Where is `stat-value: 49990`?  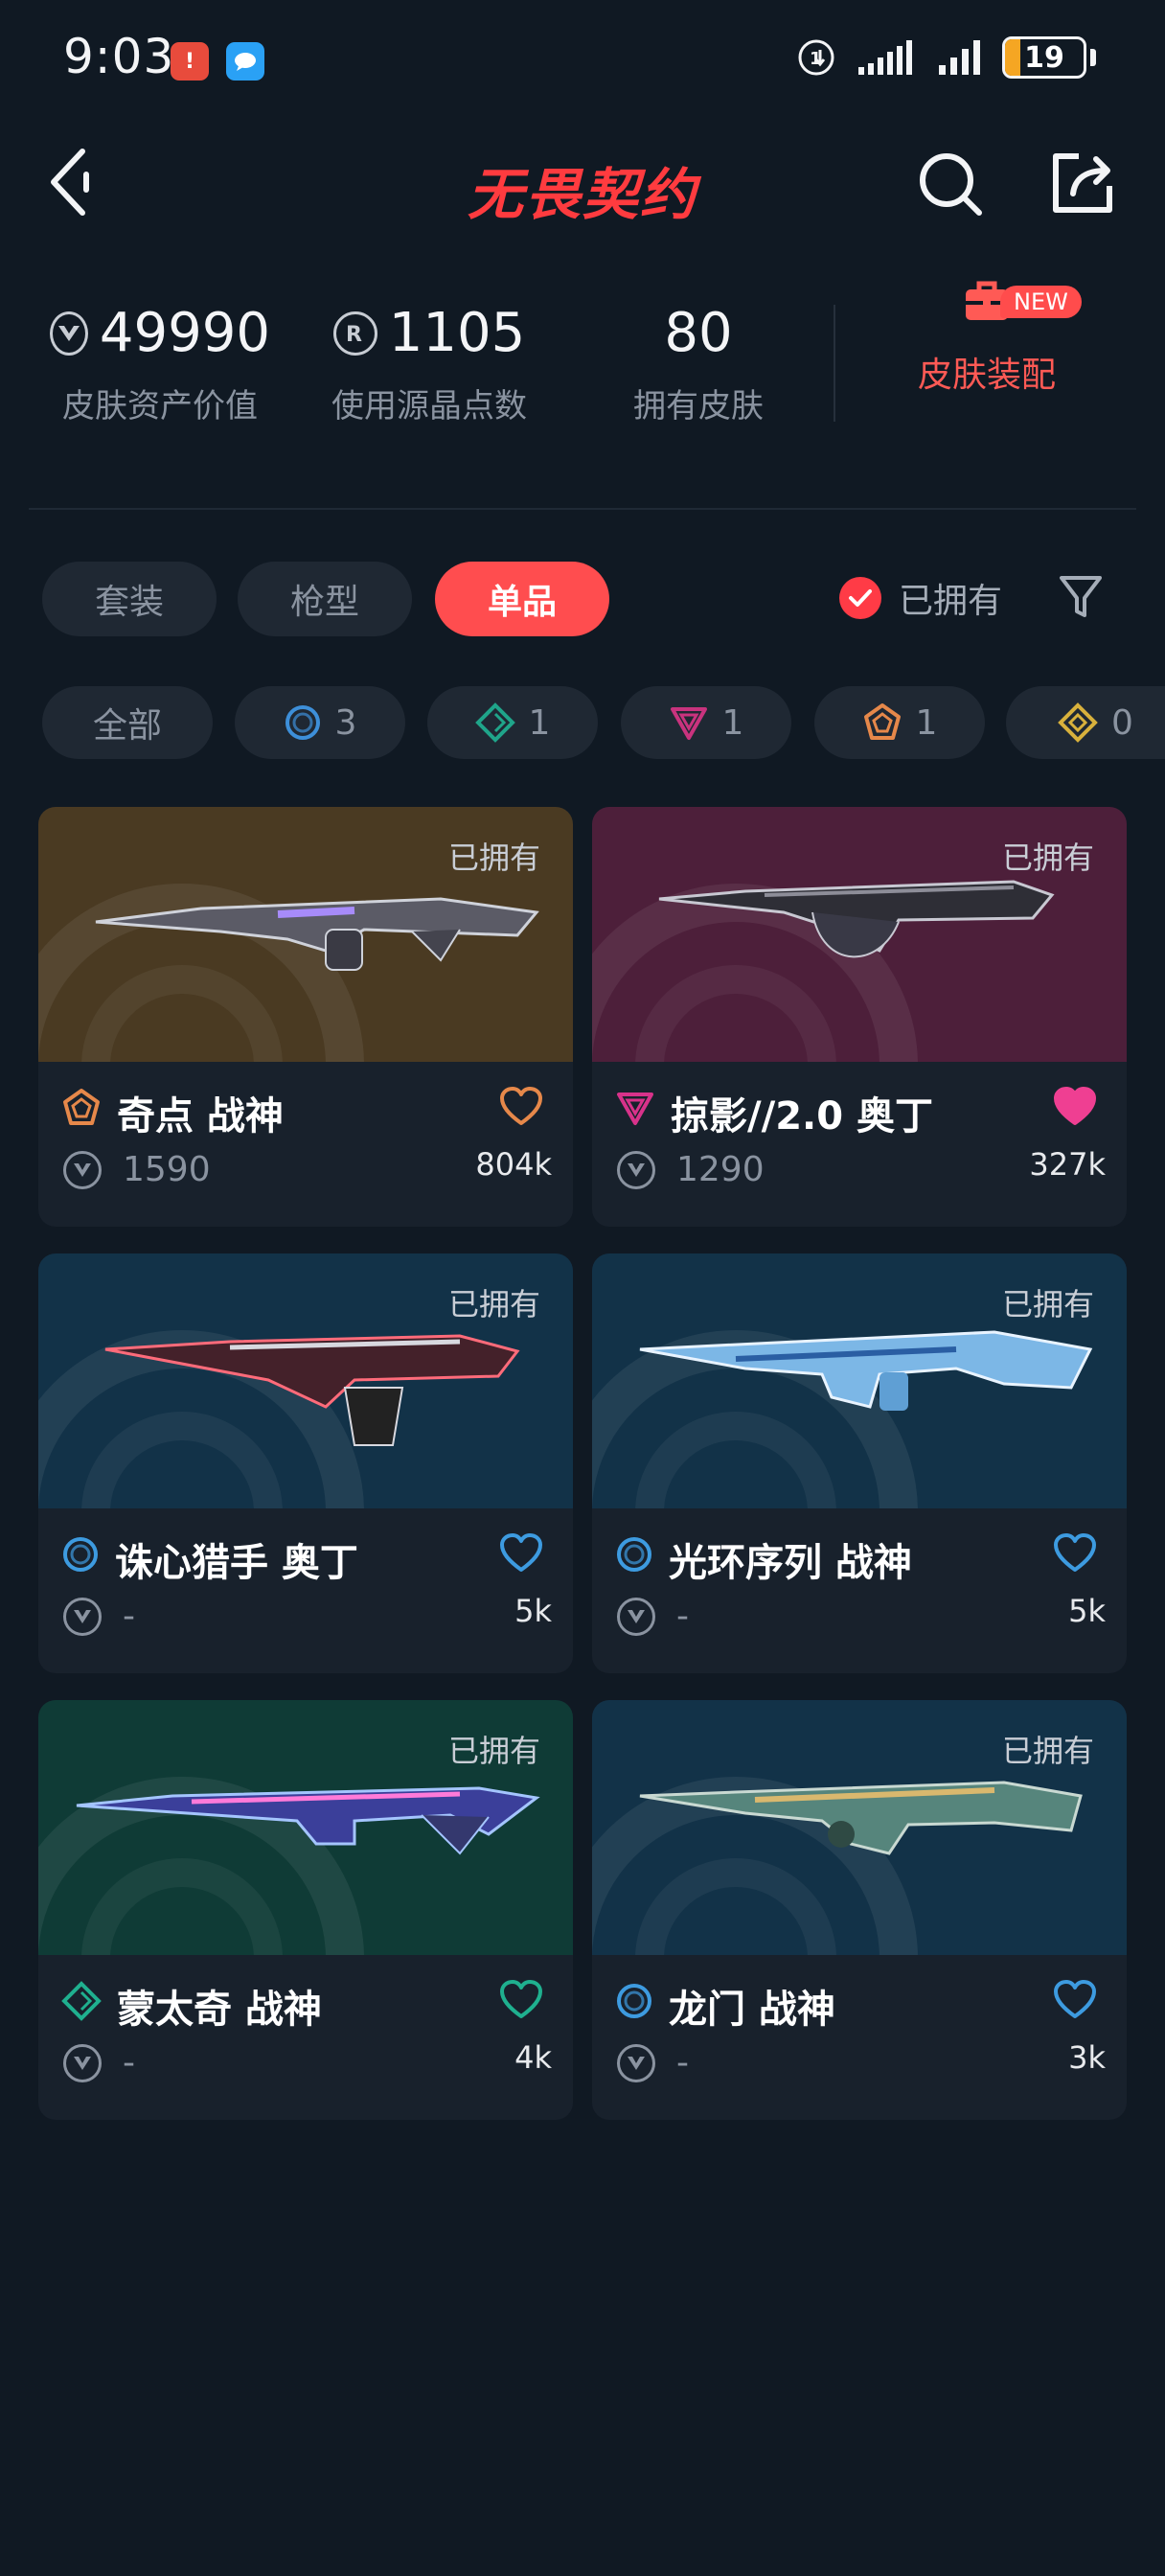
stat-value: 49990 is located at coordinates (185, 333).